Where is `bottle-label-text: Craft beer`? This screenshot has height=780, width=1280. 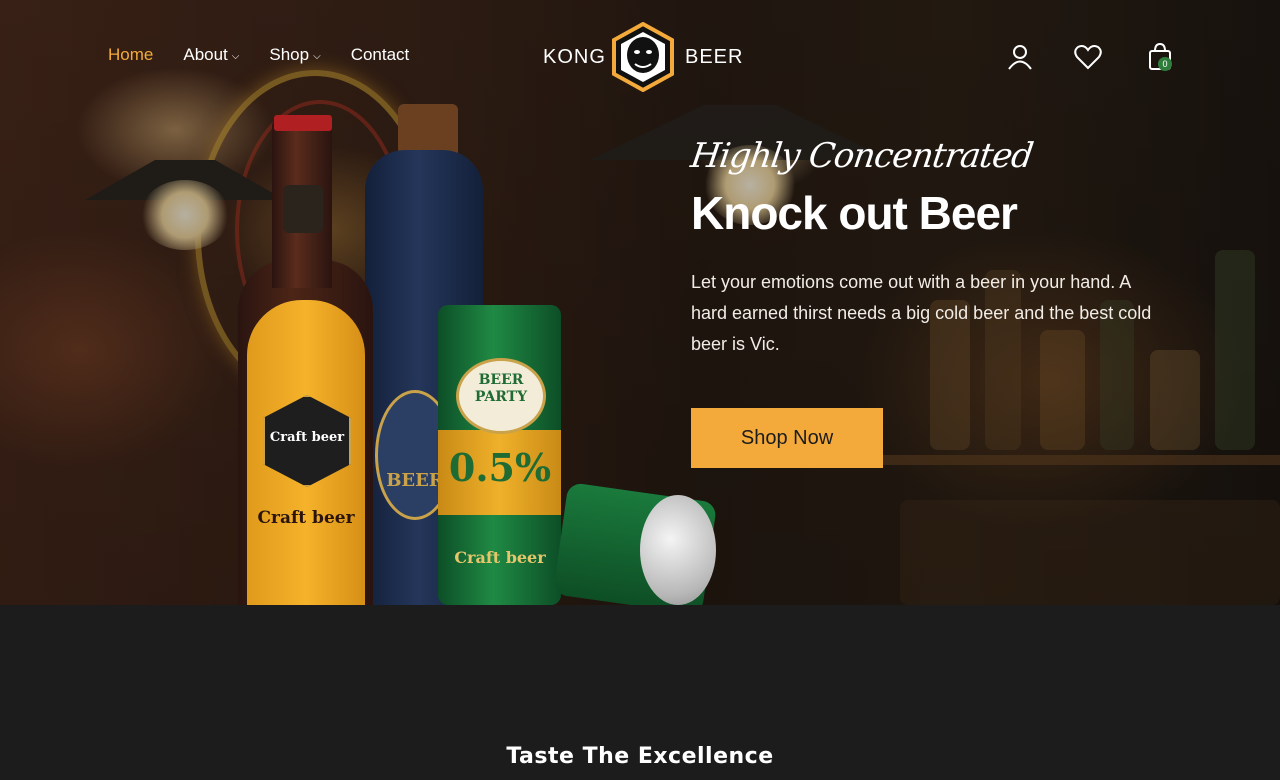
bottle-label-text: Craft beer is located at coordinates (306, 518).